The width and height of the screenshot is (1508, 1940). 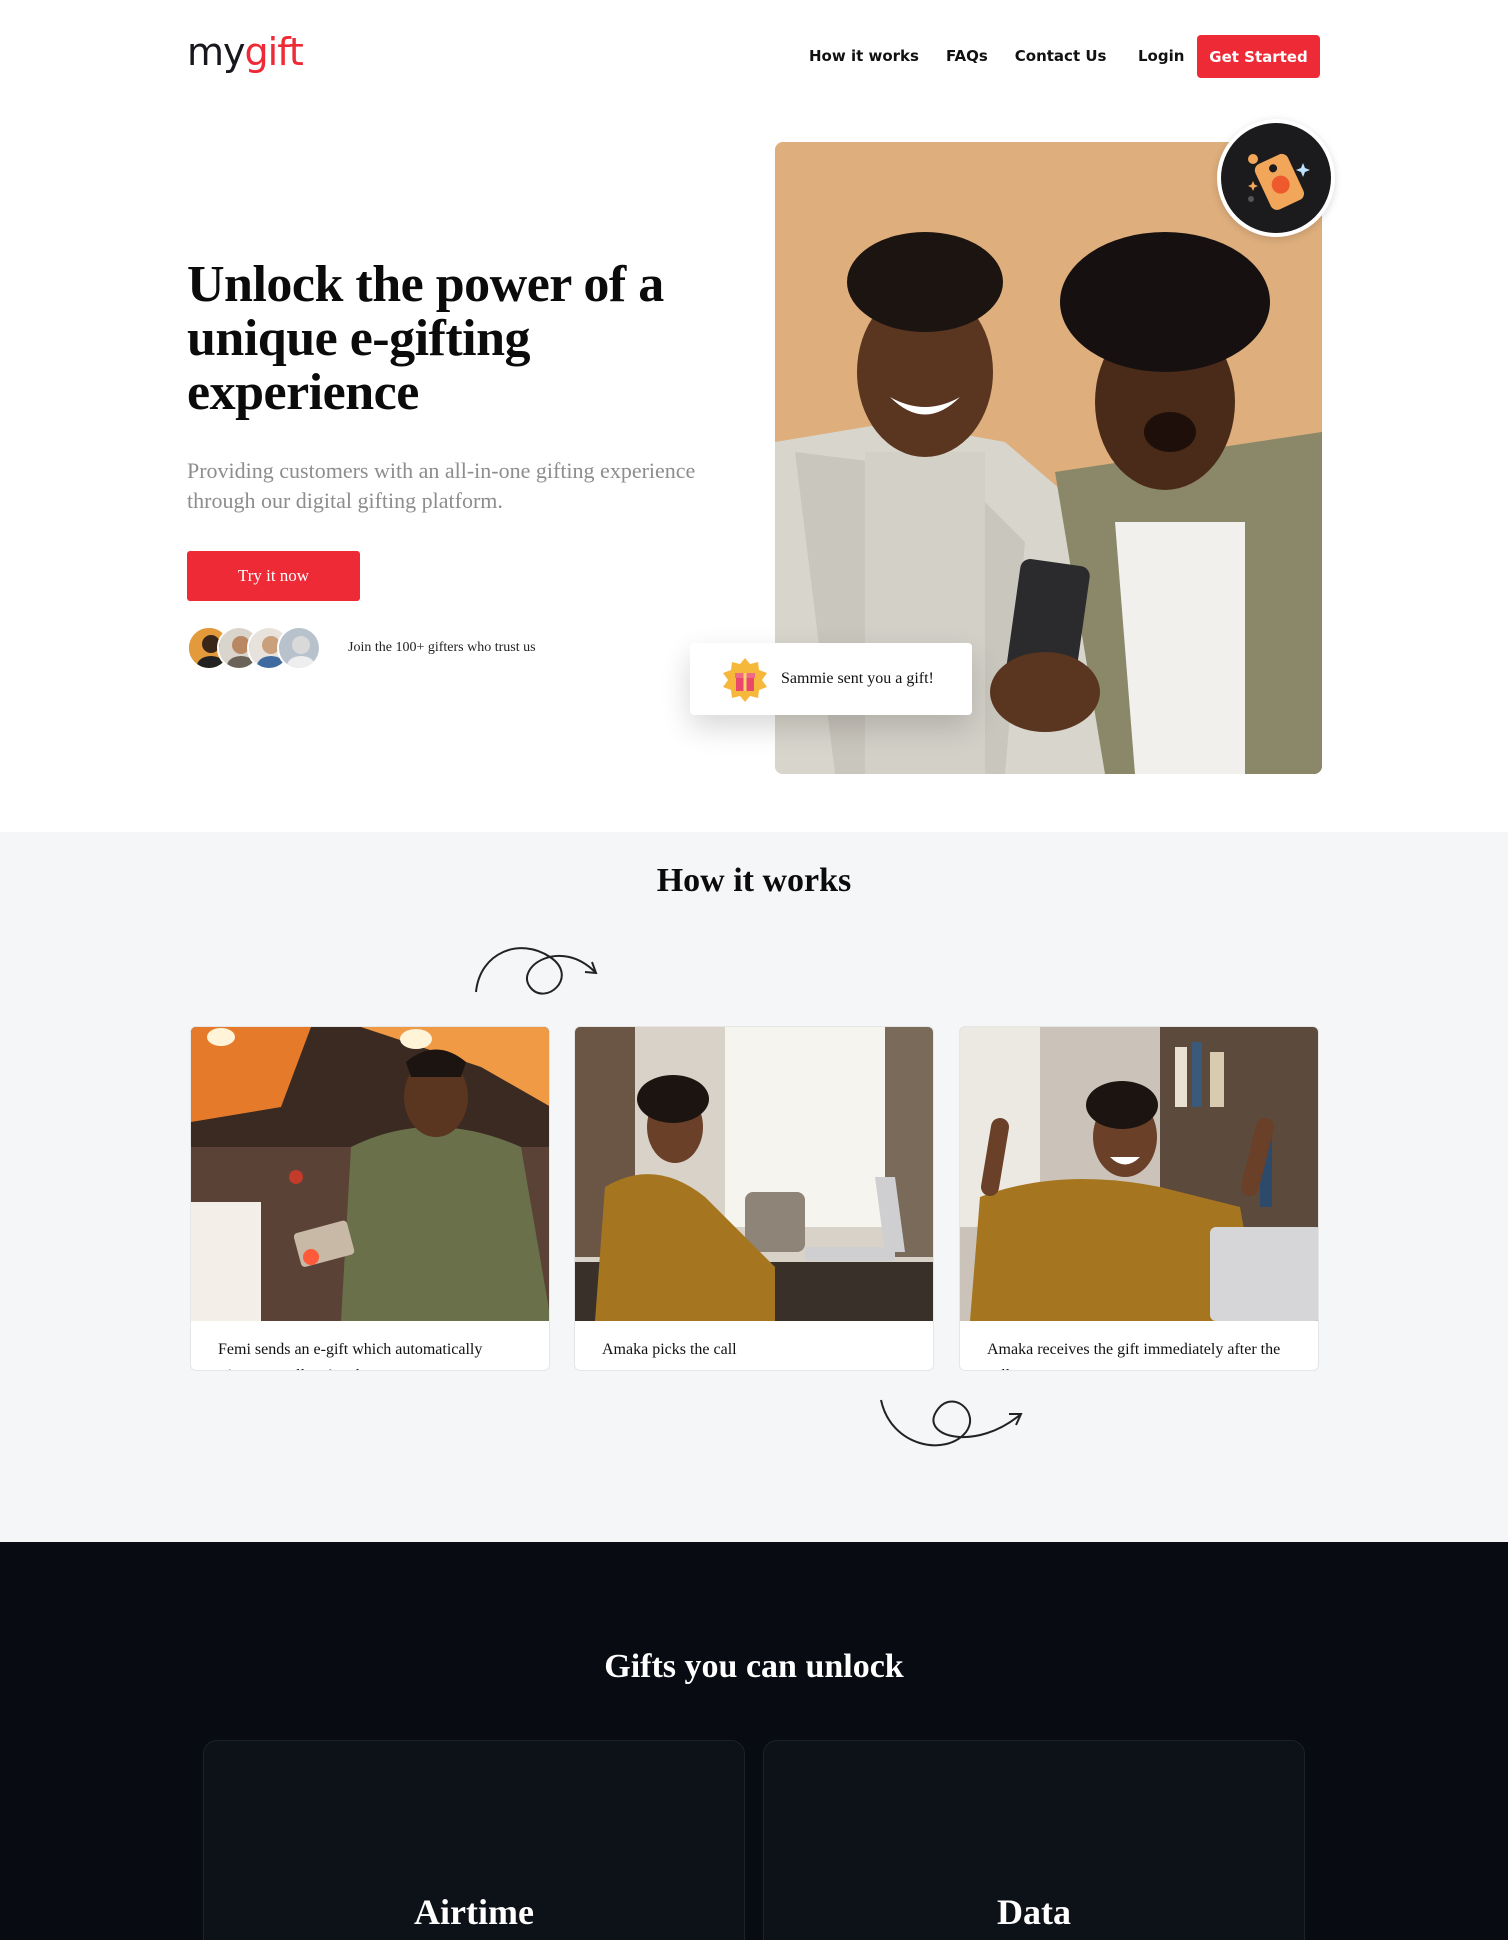 What do you see at coordinates (1034, 1912) in the screenshot?
I see `gift-card-label: Data` at bounding box center [1034, 1912].